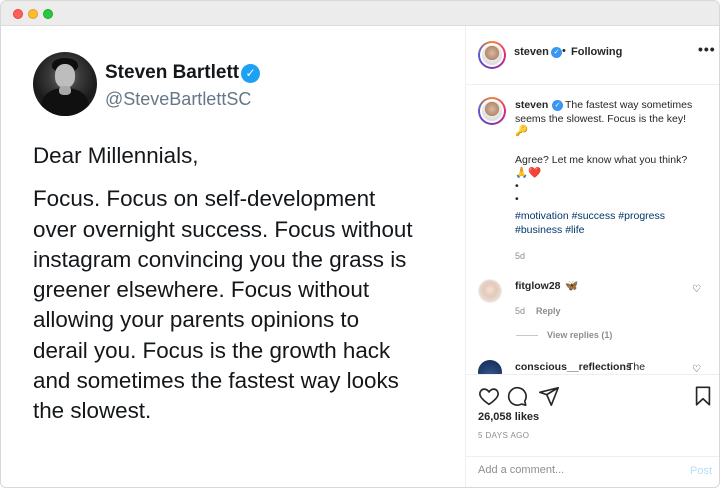 The width and height of the screenshot is (720, 488). I want to click on tweet-line: over overnight success. Focus without, so click(223, 229).